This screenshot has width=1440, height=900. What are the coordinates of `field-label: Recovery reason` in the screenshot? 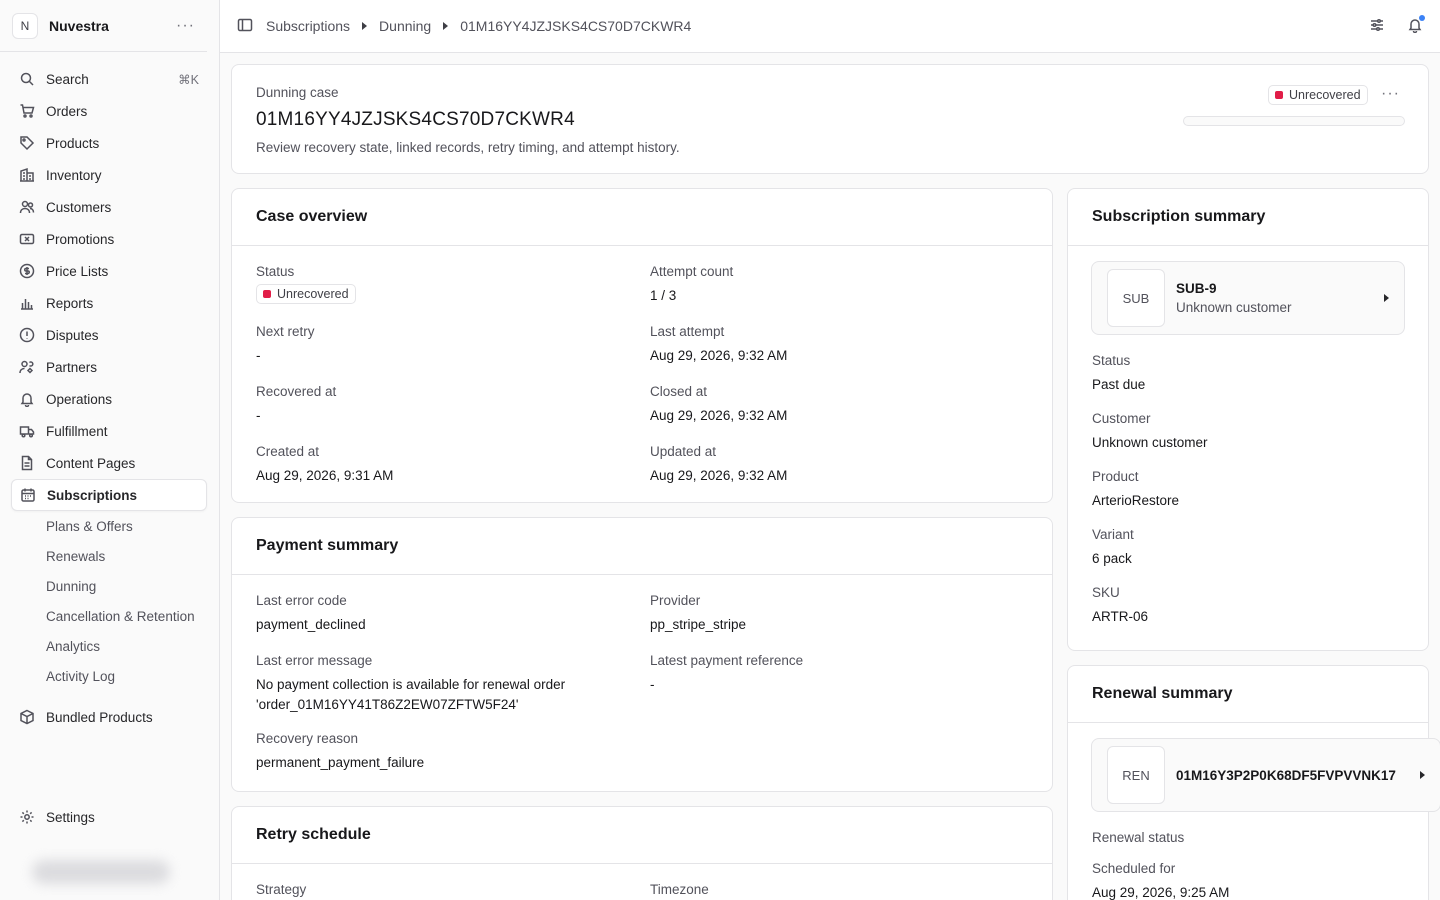 It's located at (307, 738).